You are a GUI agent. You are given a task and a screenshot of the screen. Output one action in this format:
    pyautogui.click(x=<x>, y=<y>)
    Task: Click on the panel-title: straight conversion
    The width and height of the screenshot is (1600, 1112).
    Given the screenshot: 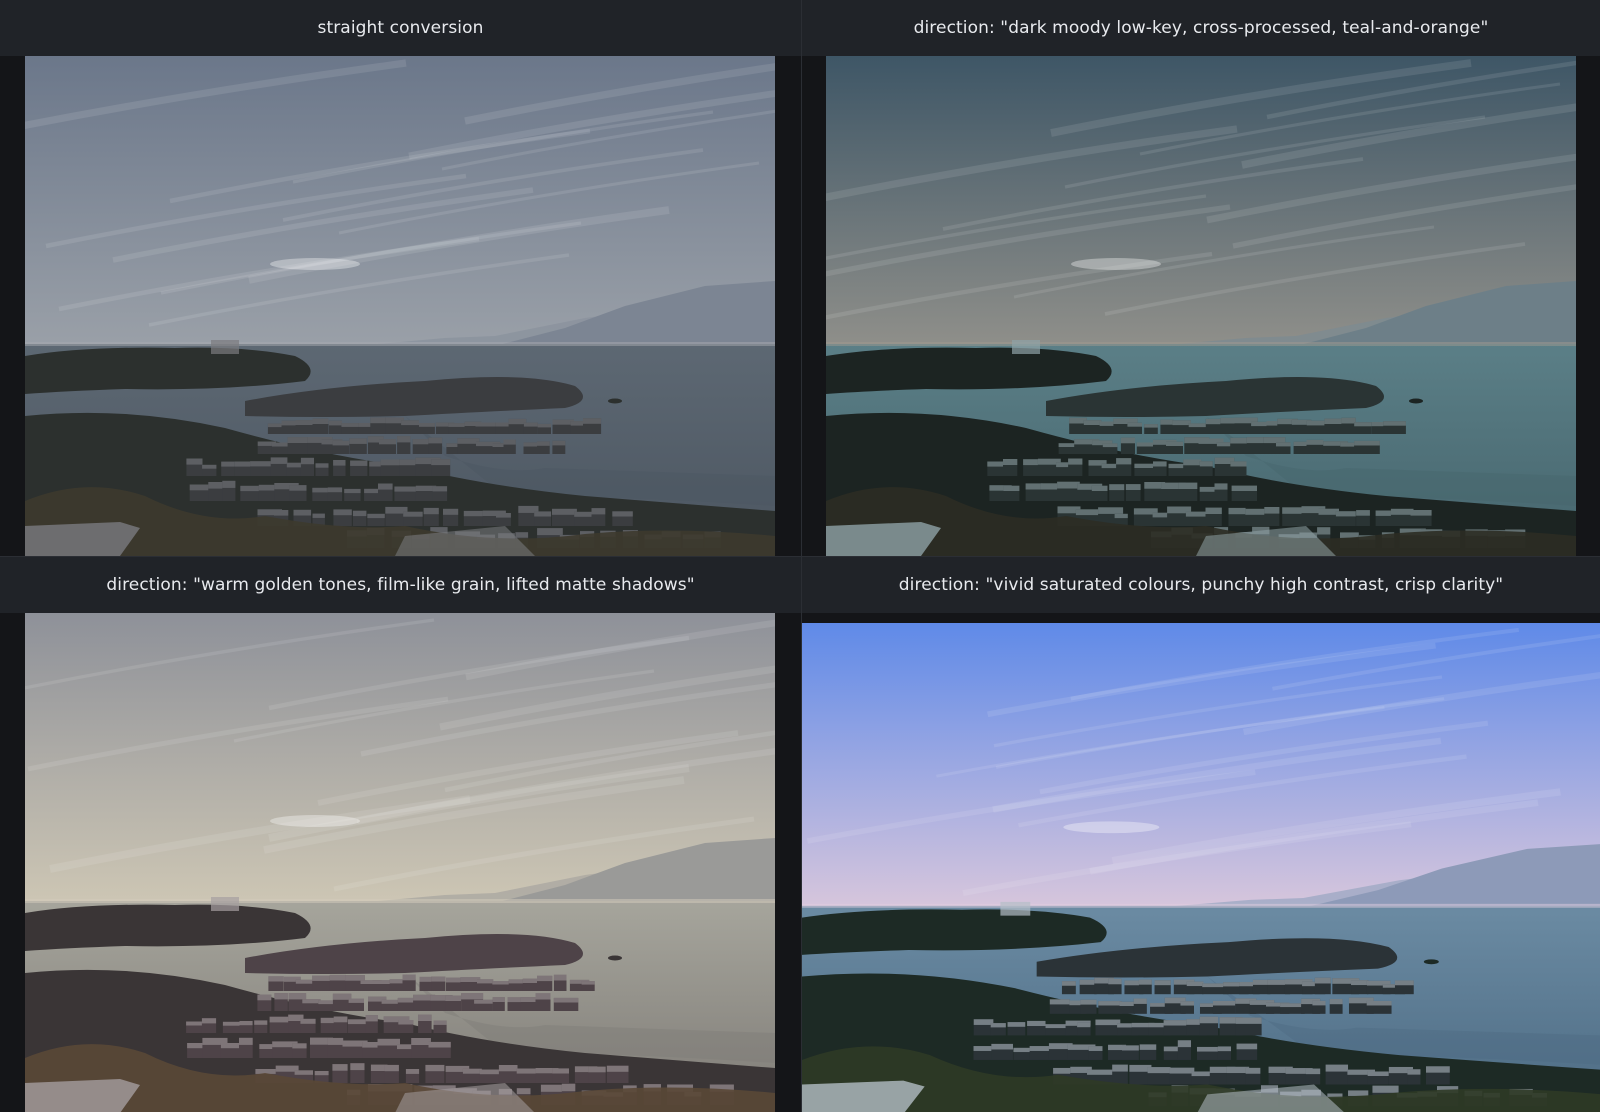 What is the action you would take?
    pyautogui.click(x=400, y=28)
    